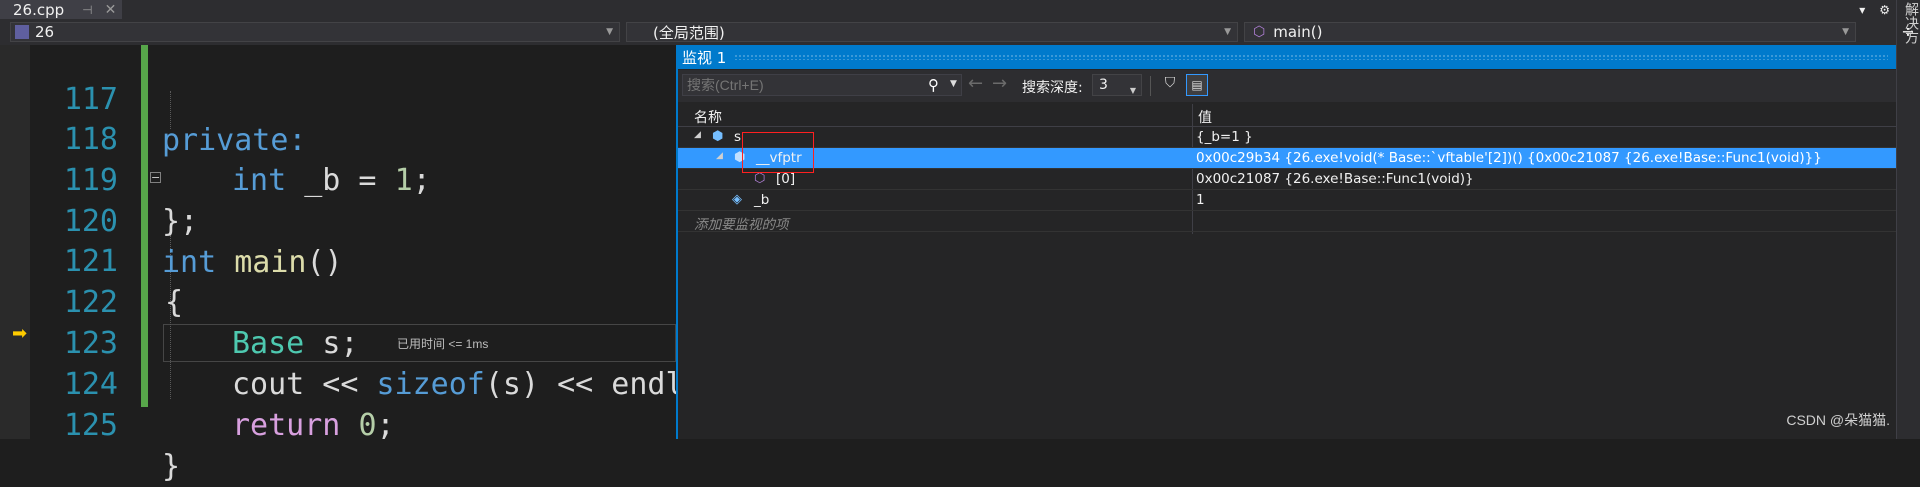 Image resolution: width=1920 pixels, height=487 pixels. What do you see at coordinates (1838, 420) in the screenshot?
I see `watermark: CSDN @朵猫猫.` at bounding box center [1838, 420].